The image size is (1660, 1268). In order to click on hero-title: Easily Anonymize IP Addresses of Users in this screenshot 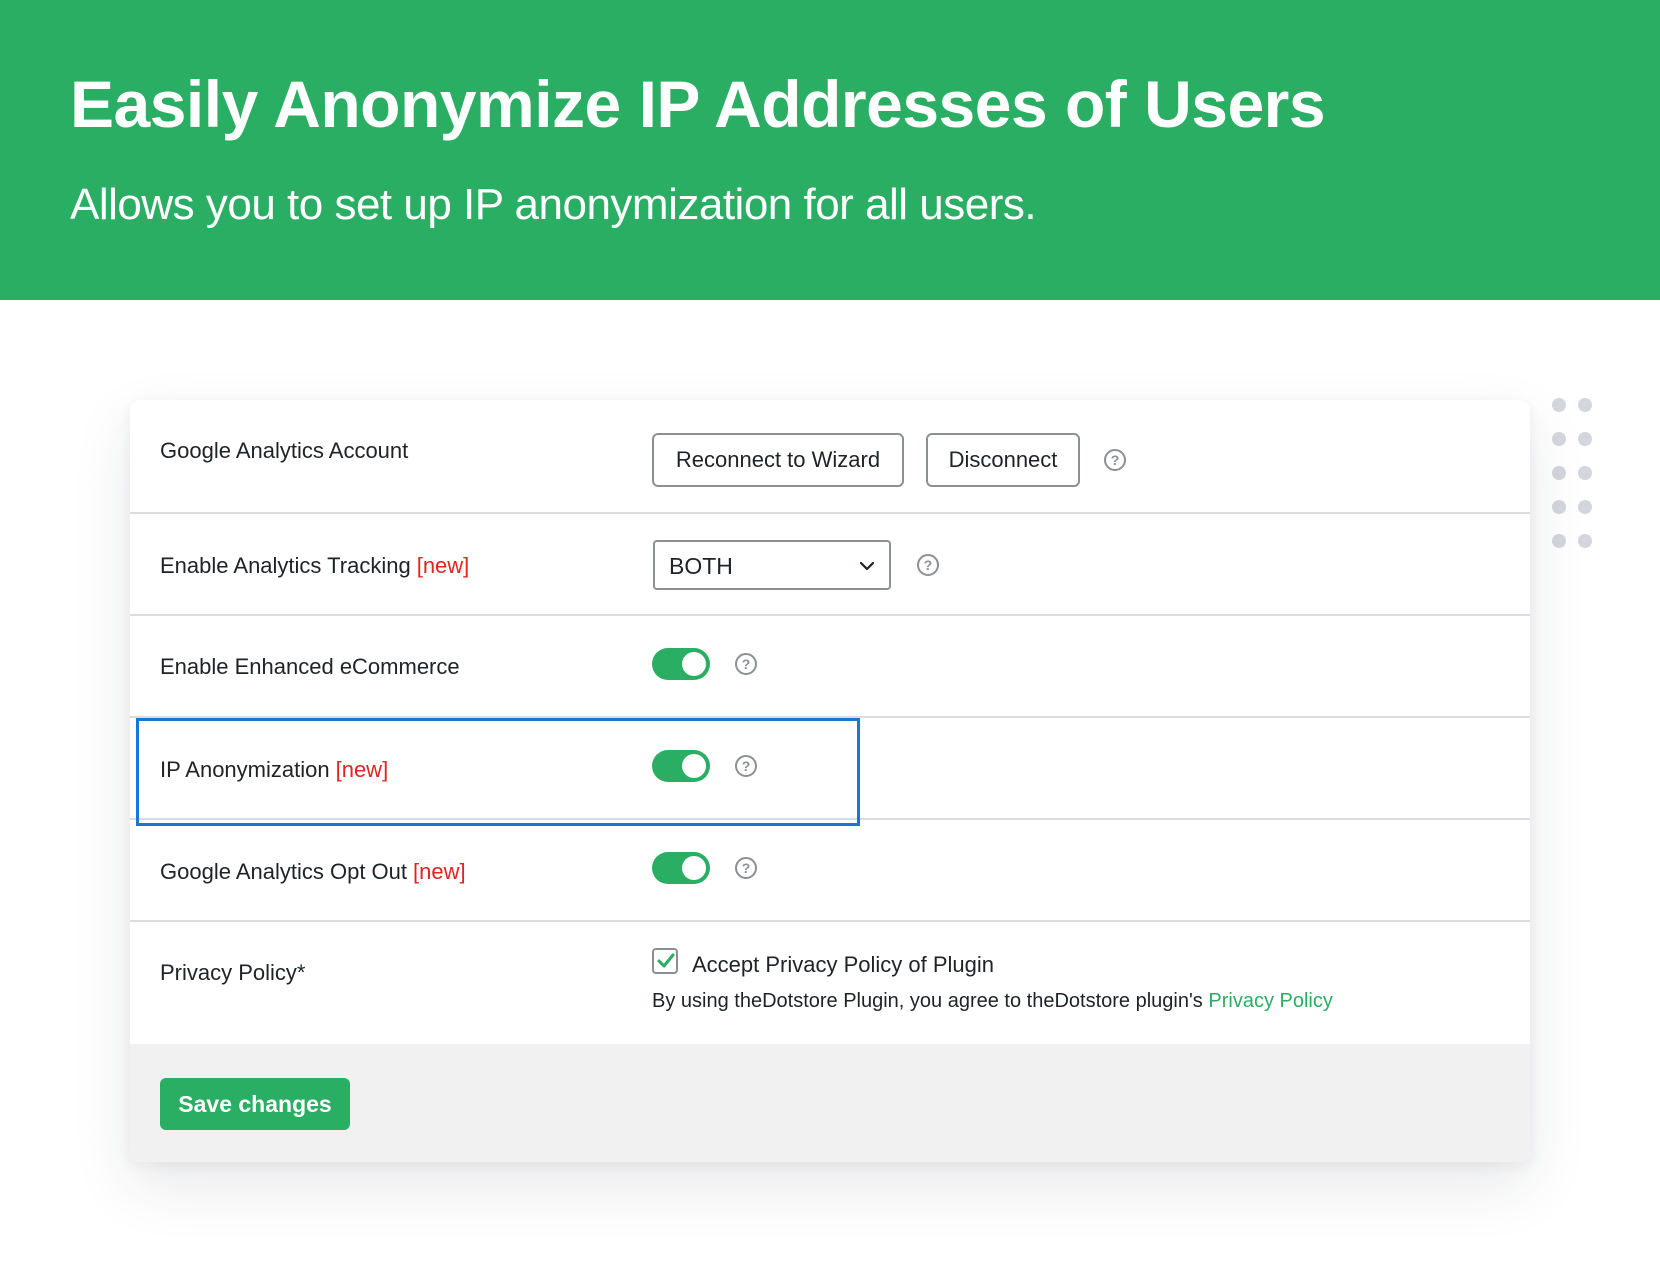, I will do `click(698, 104)`.